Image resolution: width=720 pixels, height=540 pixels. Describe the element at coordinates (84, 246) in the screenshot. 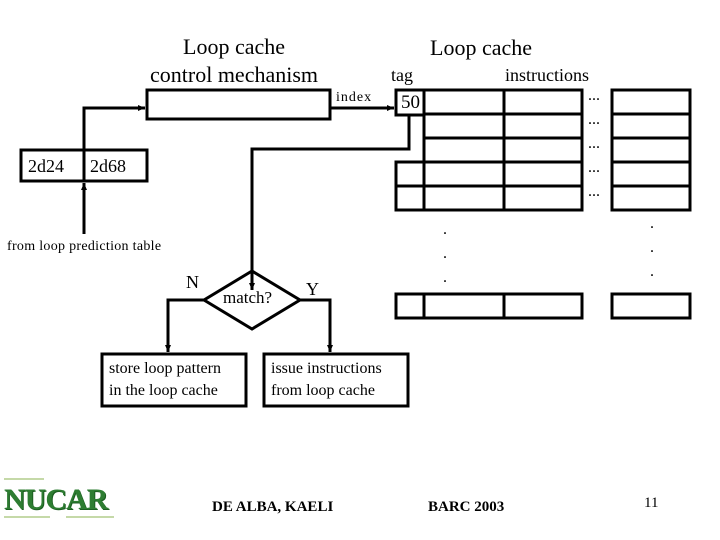

I see `source-label: from loop prediction table` at that location.